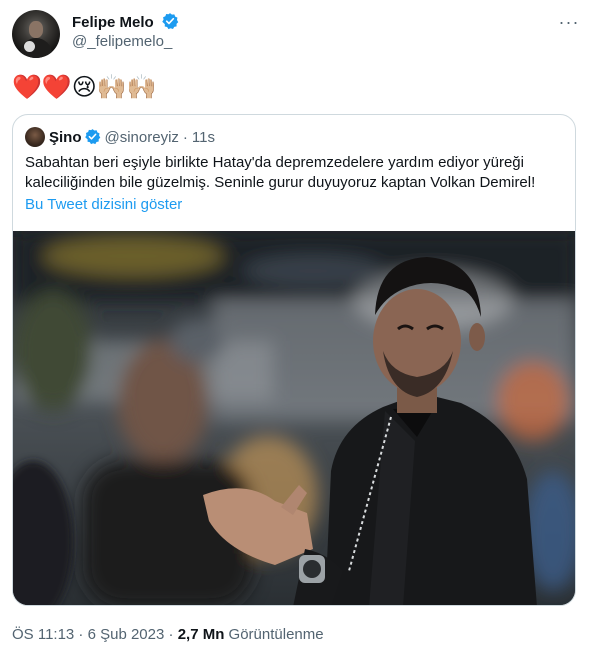 This screenshot has width=596, height=658. What do you see at coordinates (201, 634) in the screenshot?
I see `views-count: 2,7 Mn` at bounding box center [201, 634].